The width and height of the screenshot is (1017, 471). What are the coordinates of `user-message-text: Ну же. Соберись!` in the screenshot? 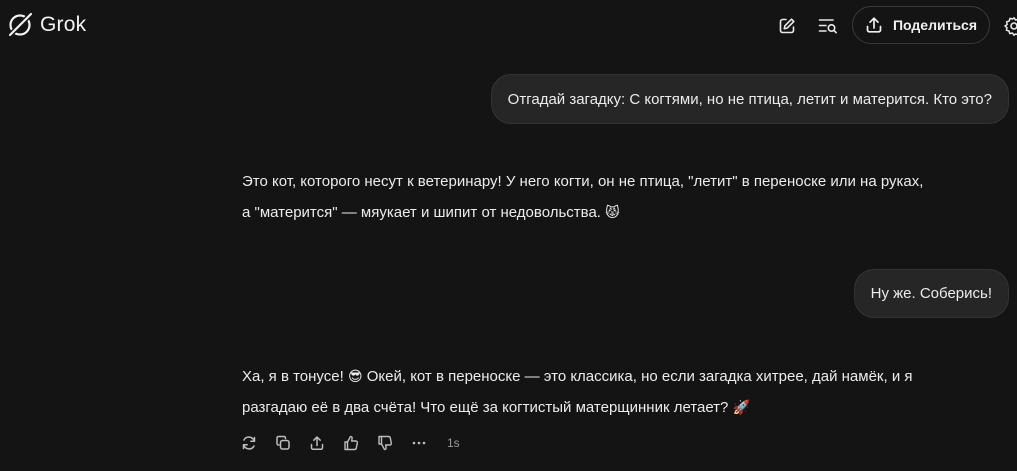 It's located at (931, 293).